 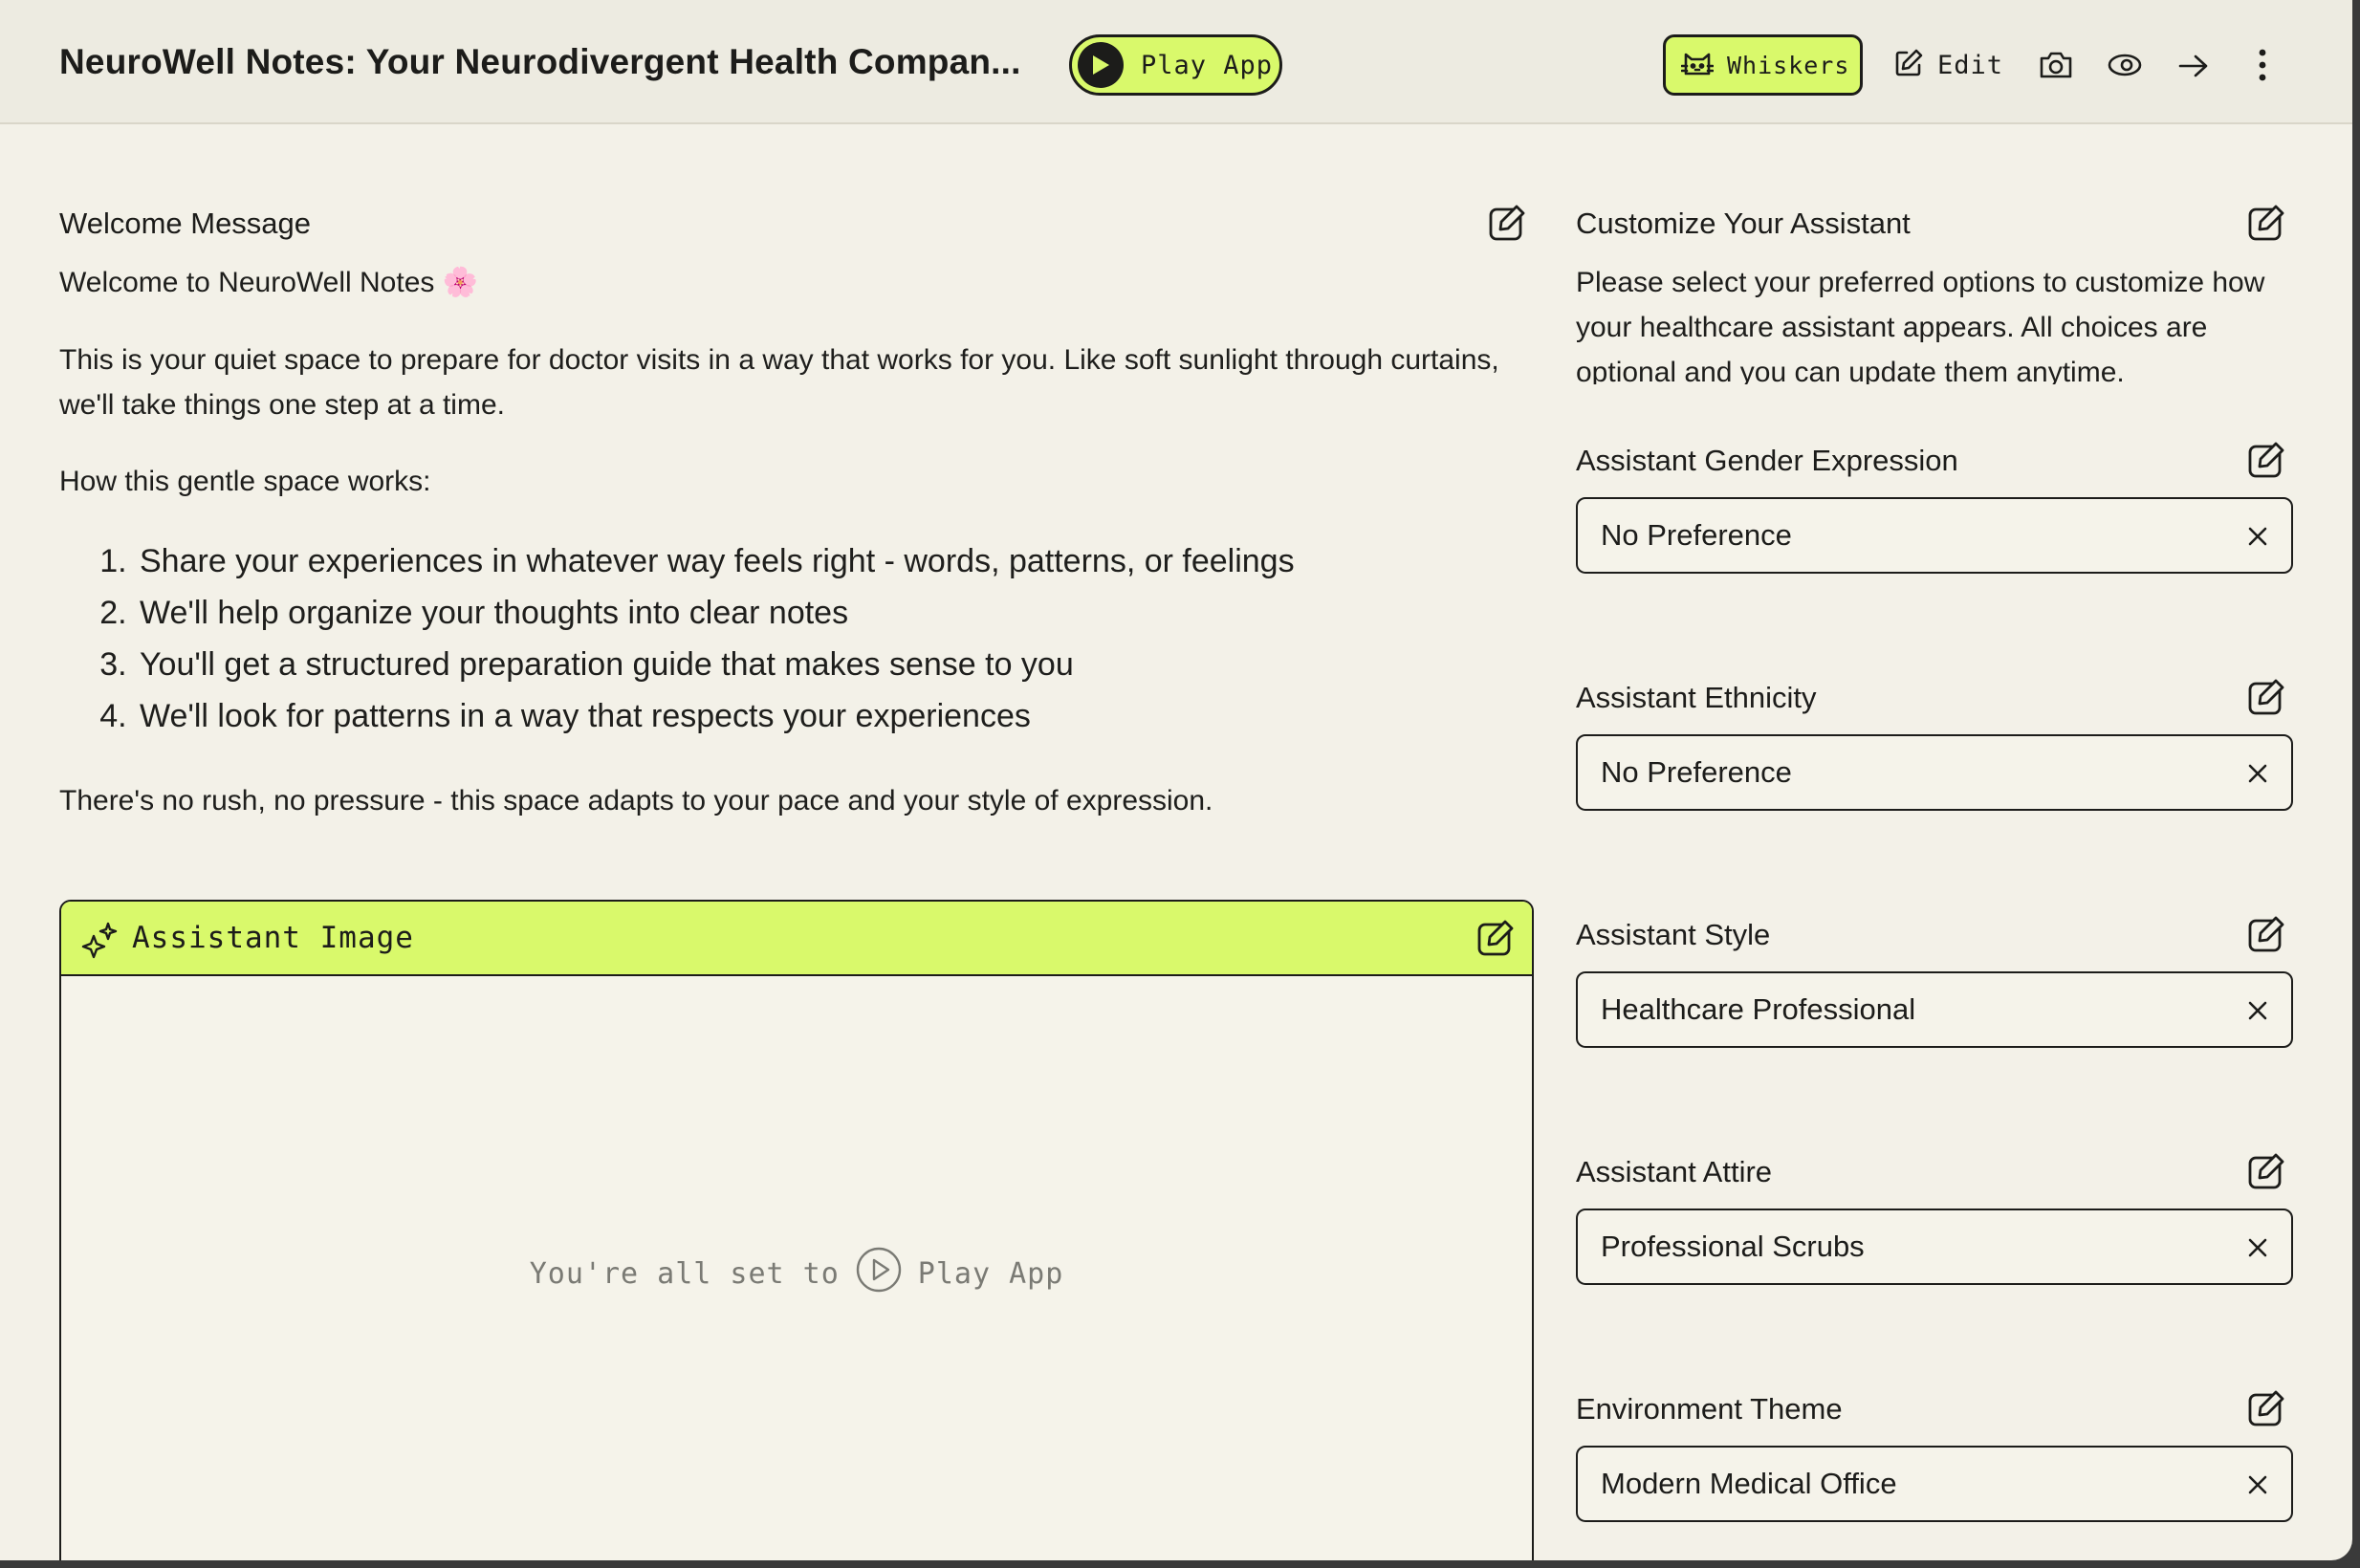 What do you see at coordinates (245, 481) in the screenshot?
I see `how-it-works-label: How this gentle space works:` at bounding box center [245, 481].